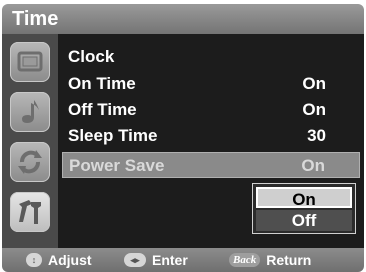  I want to click on return-hint: Back Return, so click(270, 260).